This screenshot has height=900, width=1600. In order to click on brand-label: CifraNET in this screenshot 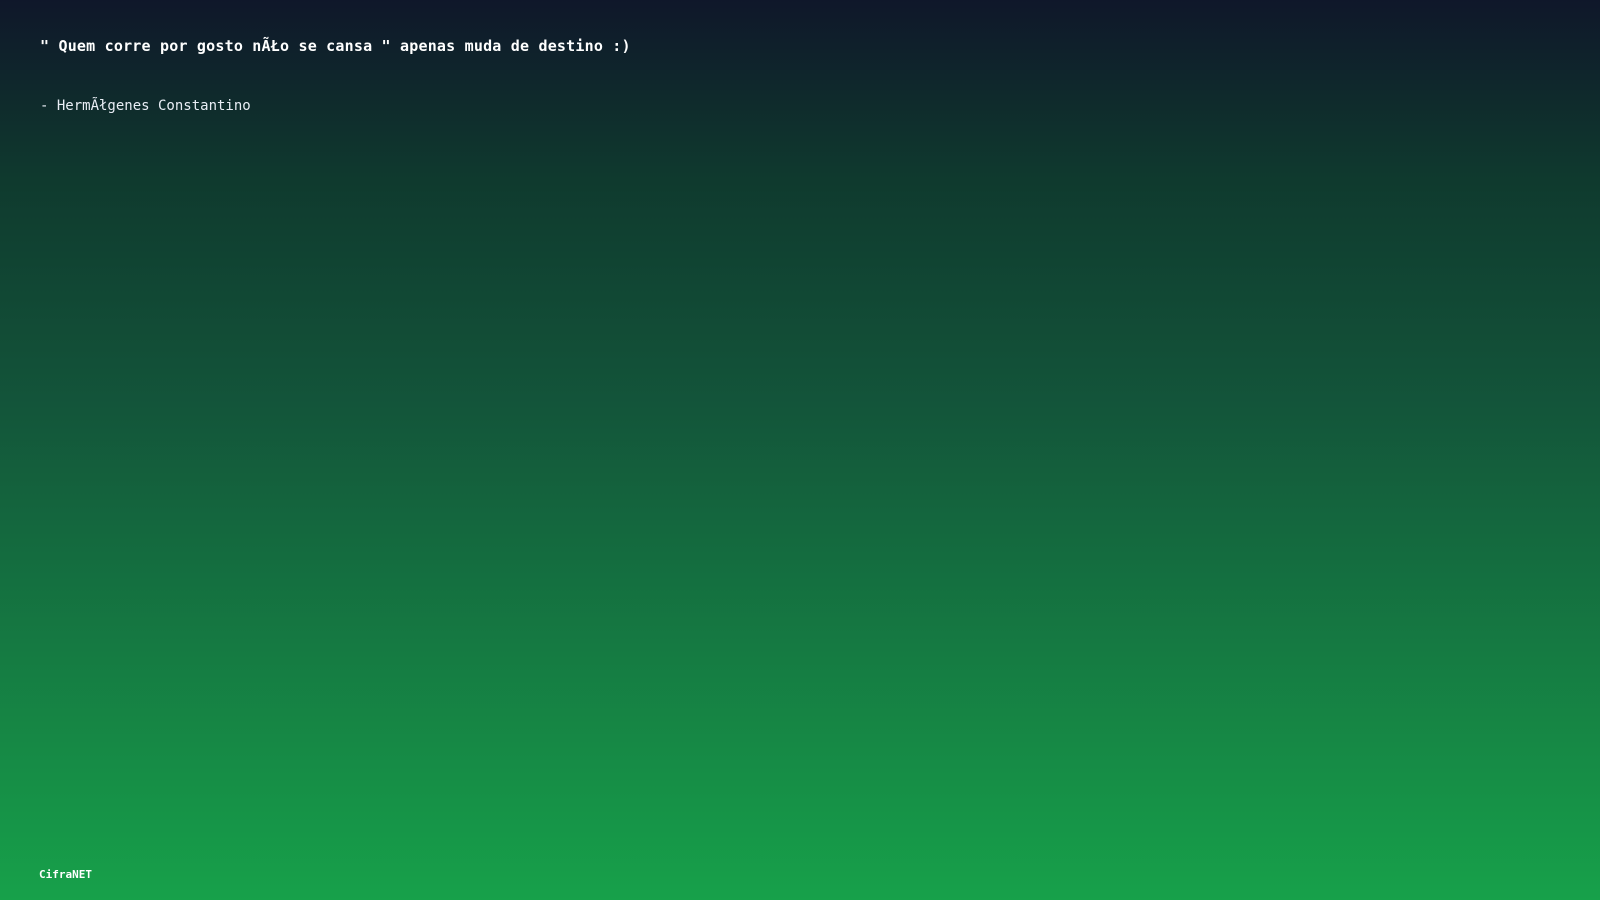, I will do `click(65, 874)`.